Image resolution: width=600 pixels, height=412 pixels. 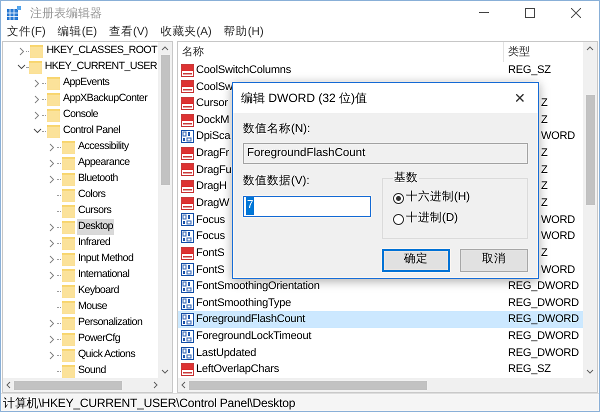 What do you see at coordinates (213, 136) in the screenshot?
I see `value-name: DpiSca` at bounding box center [213, 136].